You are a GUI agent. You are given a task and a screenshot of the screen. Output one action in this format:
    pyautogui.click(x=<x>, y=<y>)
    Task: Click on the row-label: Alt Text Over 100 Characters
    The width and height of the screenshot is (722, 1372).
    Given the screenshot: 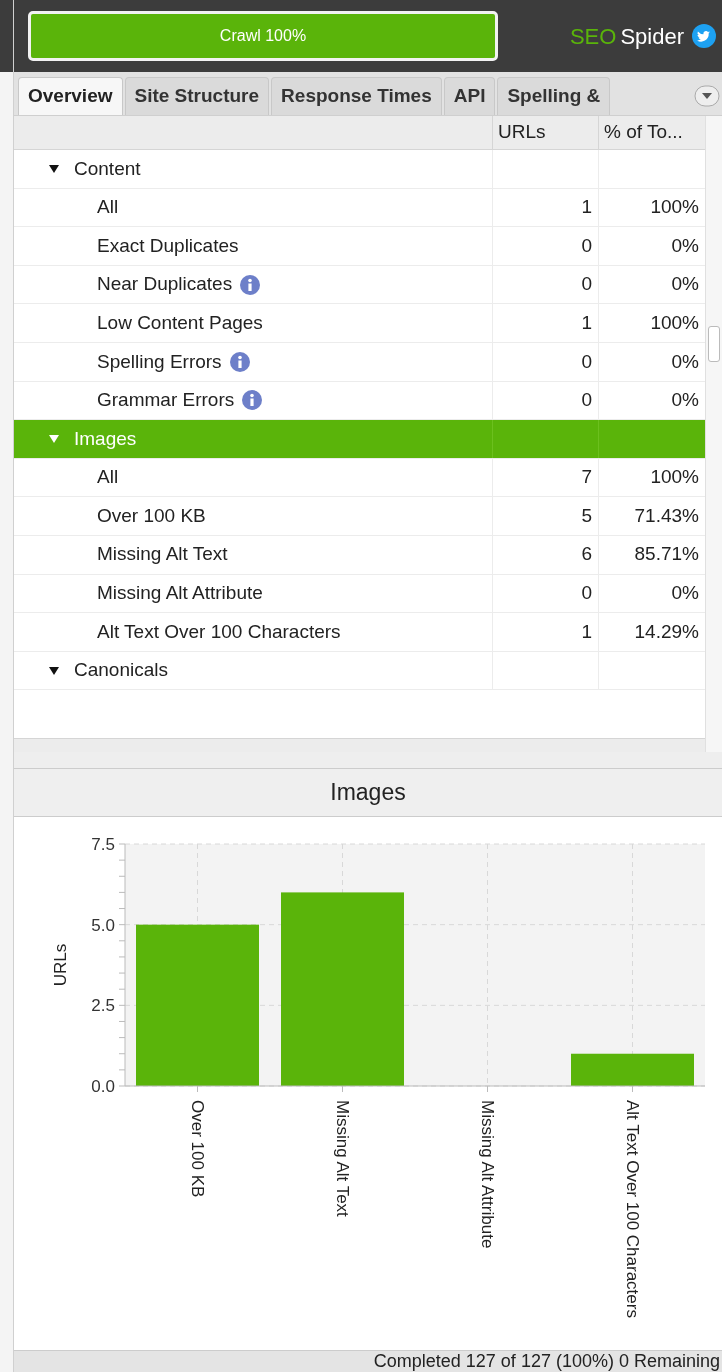 What is the action you would take?
    pyautogui.click(x=219, y=631)
    